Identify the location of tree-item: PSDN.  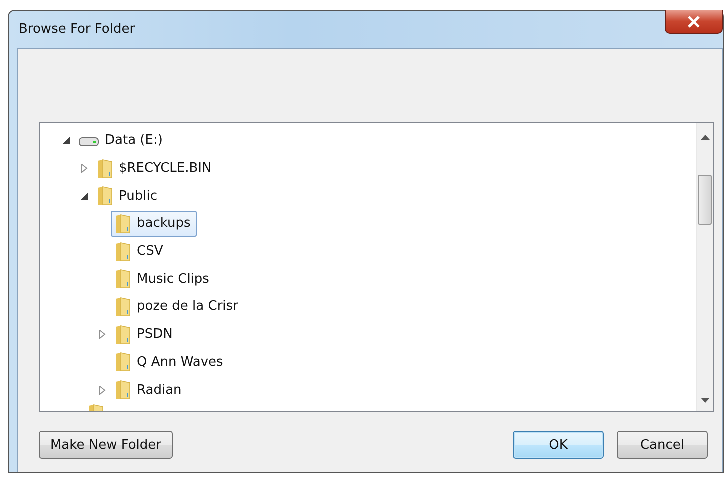
(145, 335).